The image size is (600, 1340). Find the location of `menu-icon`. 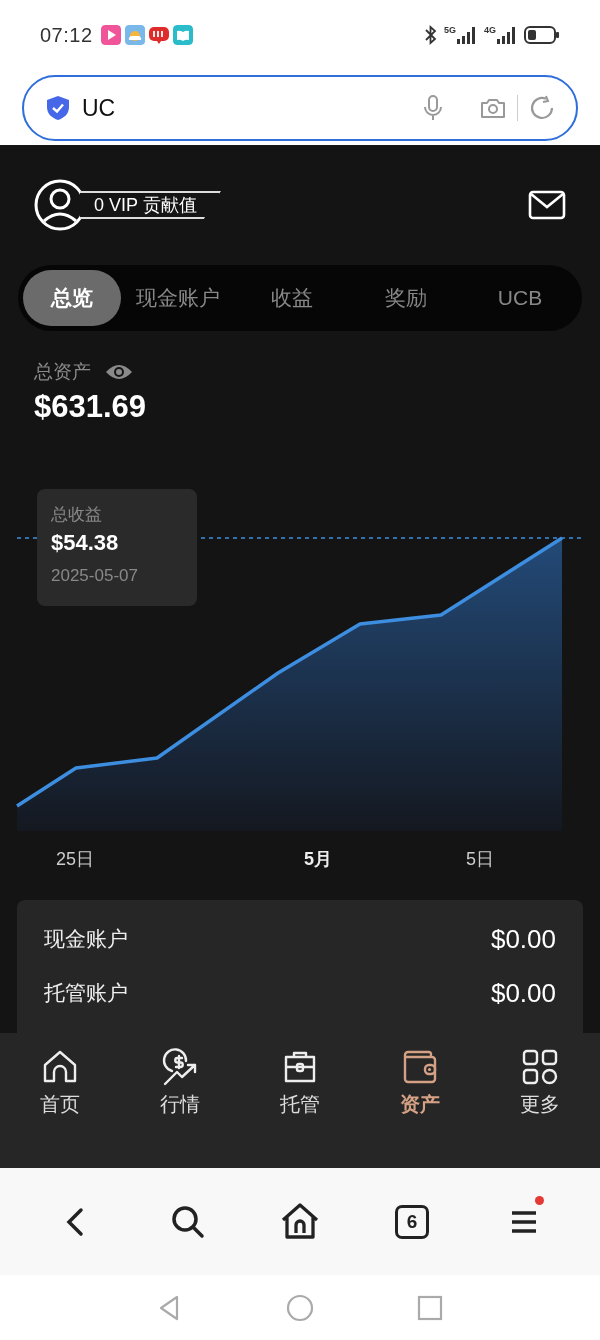

menu-icon is located at coordinates (524, 1221).